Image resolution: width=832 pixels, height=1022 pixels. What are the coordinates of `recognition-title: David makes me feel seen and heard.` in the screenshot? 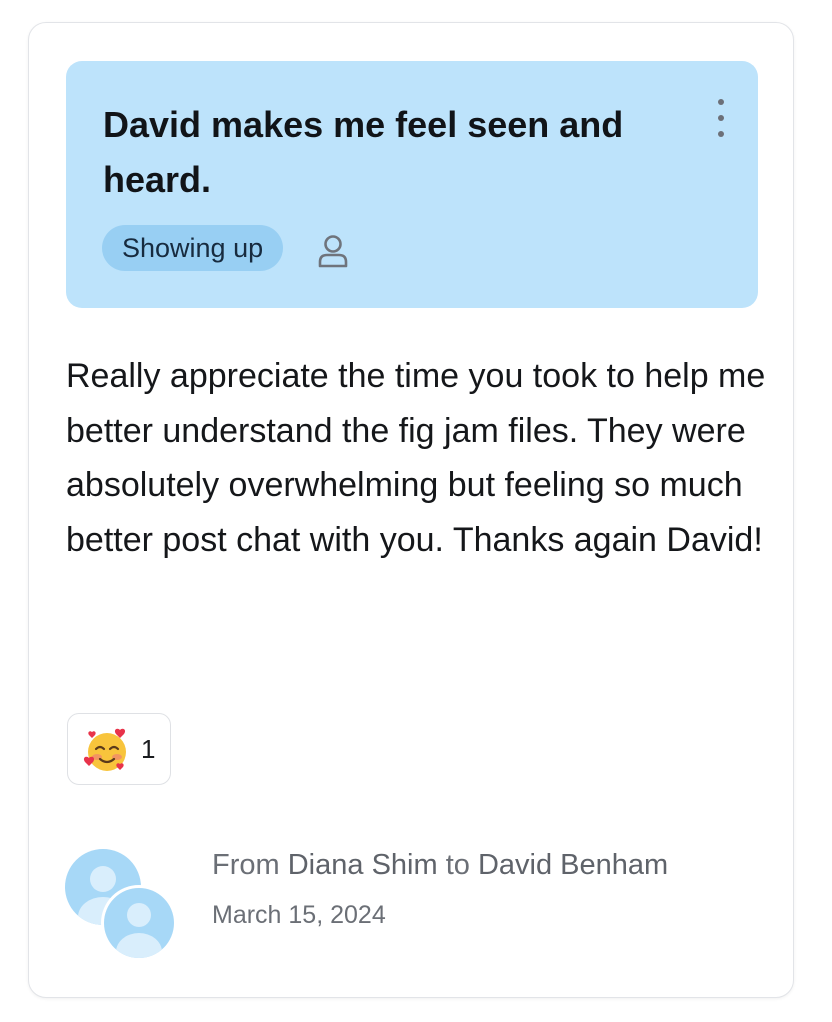 It's located at (363, 152).